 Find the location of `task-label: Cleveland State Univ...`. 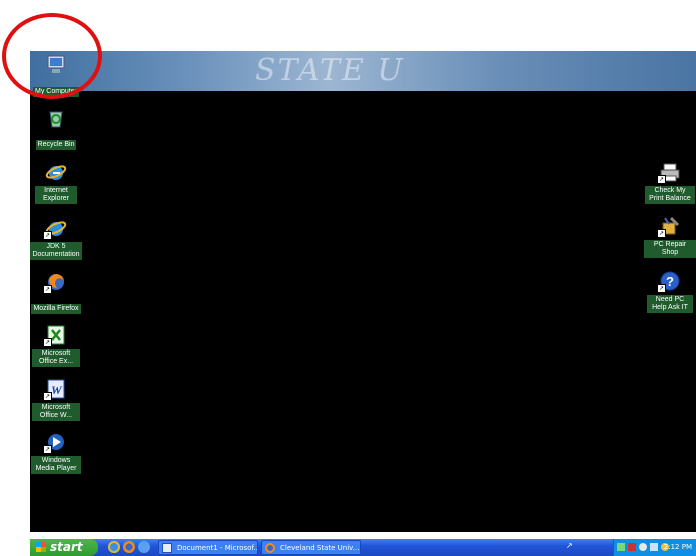

task-label: Cleveland State Univ... is located at coordinates (320, 548).